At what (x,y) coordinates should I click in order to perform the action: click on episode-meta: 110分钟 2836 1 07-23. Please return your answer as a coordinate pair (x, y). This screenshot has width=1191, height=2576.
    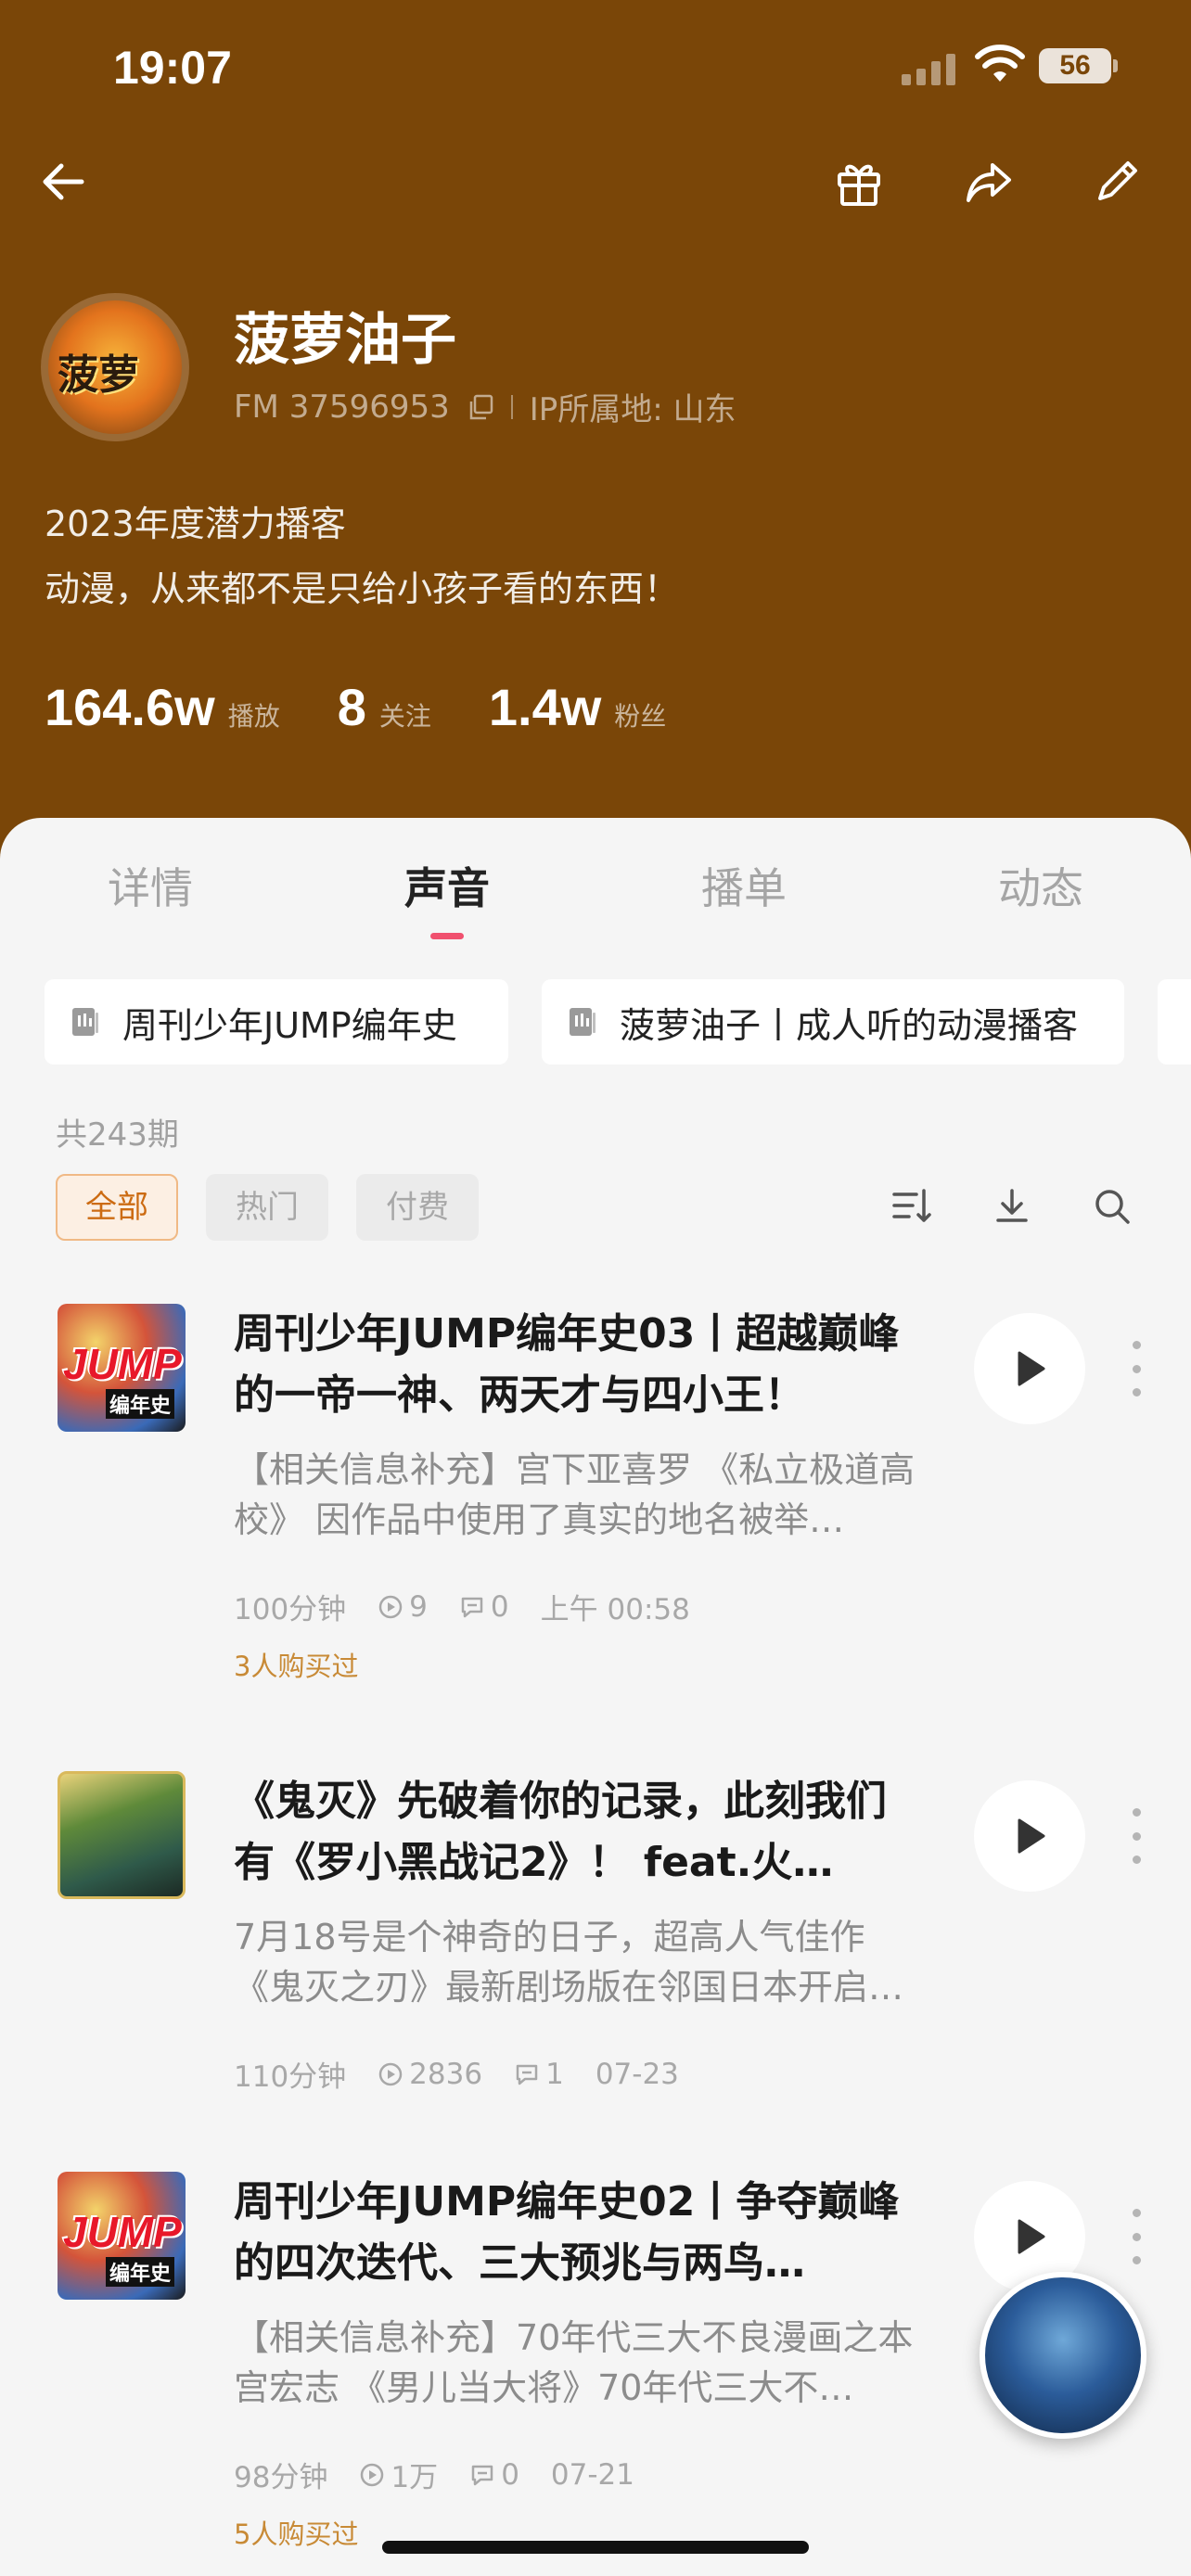
    Looking at the image, I should click on (472, 2074).